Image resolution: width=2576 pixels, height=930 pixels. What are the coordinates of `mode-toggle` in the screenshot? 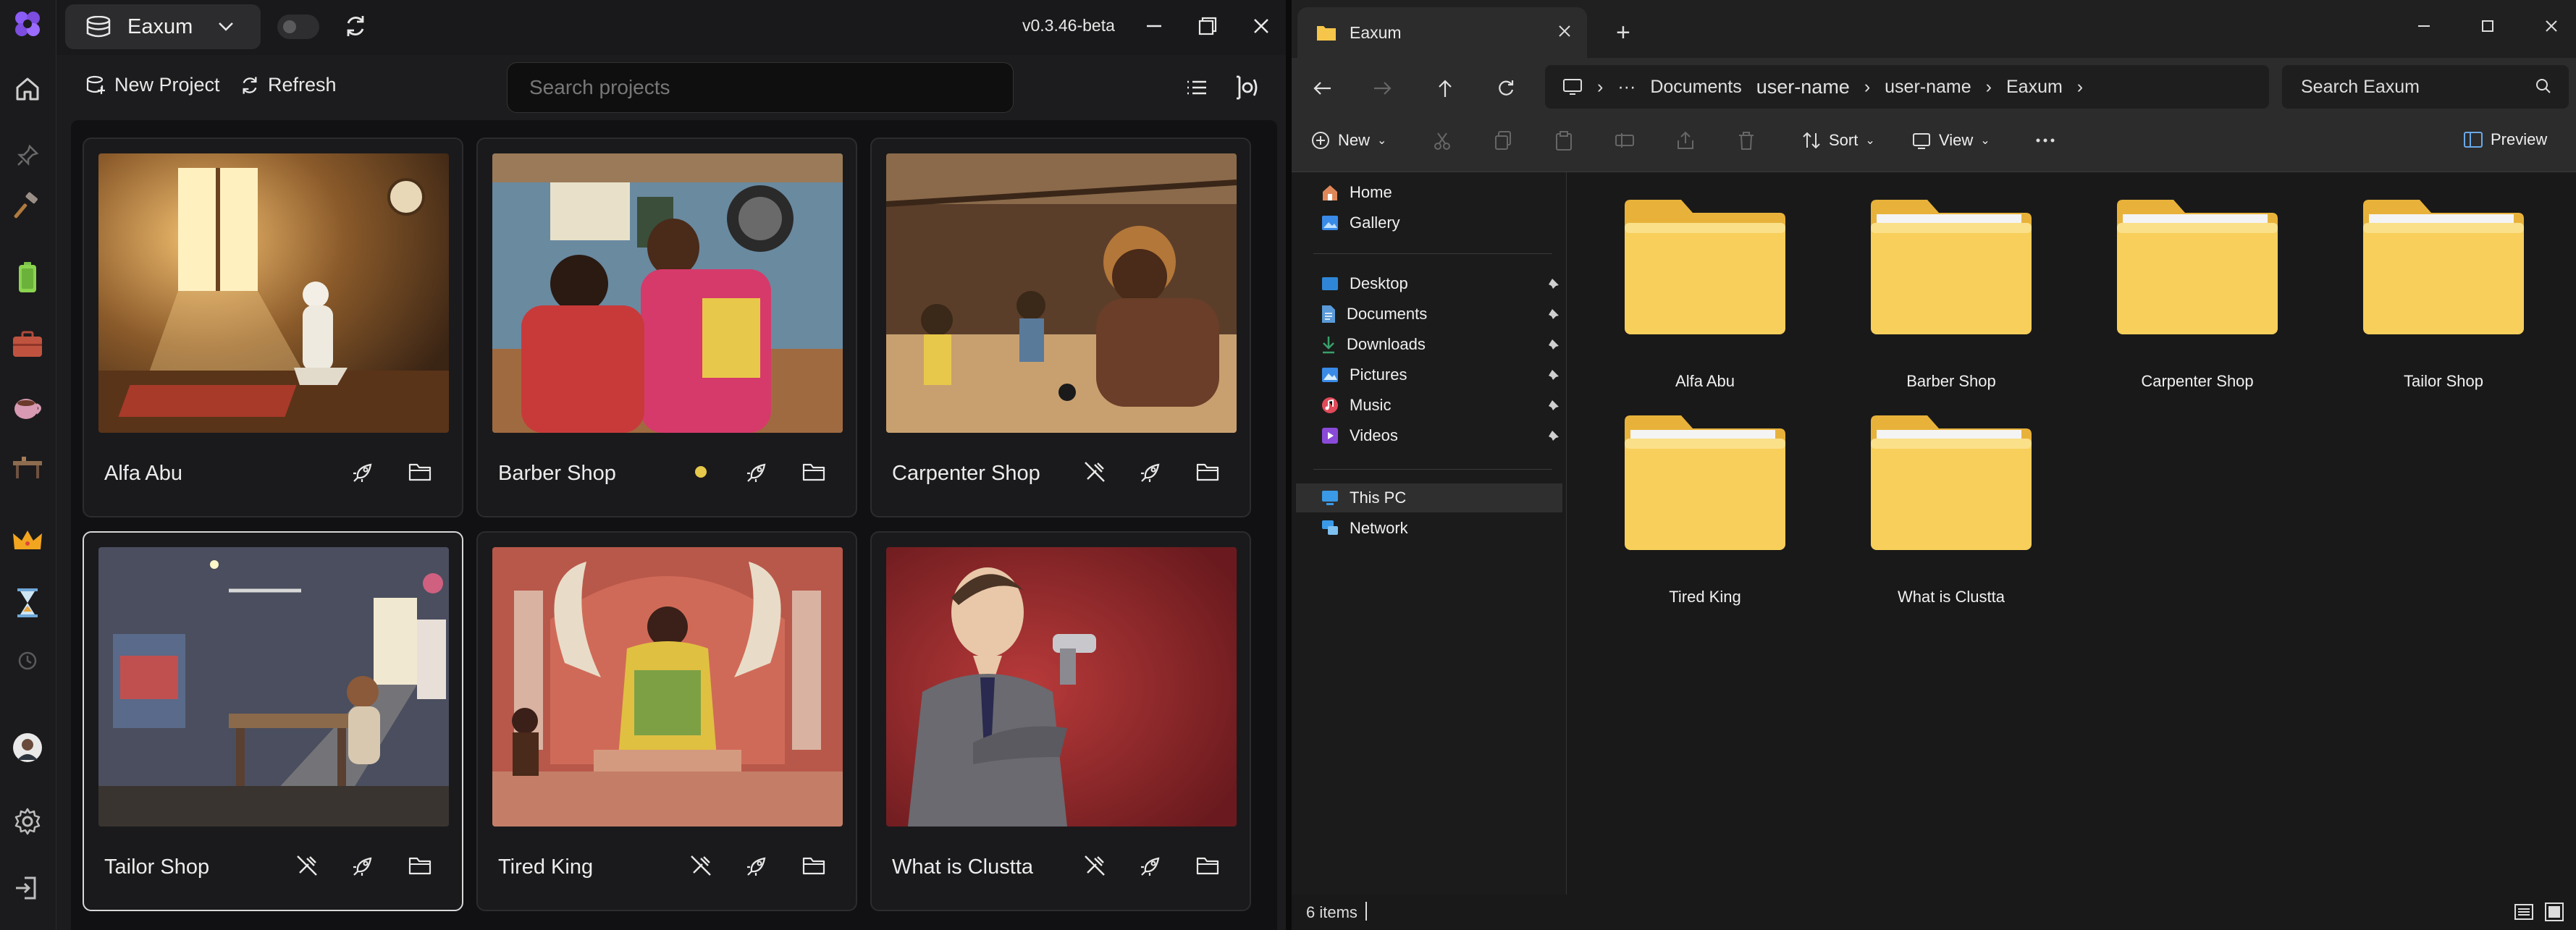 It's located at (298, 26).